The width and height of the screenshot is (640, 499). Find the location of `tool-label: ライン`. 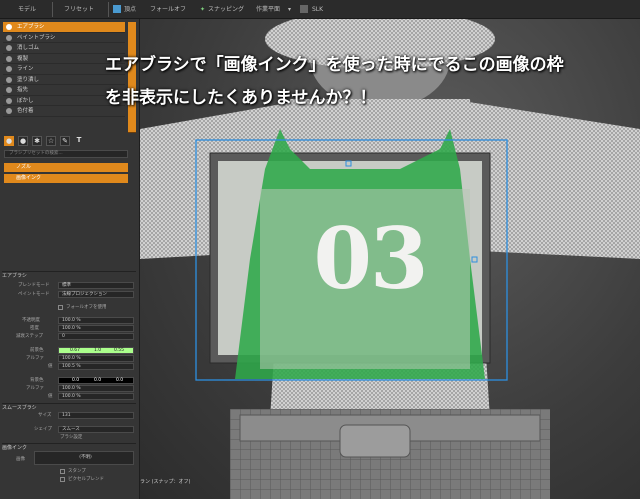

tool-label: ライン is located at coordinates (25, 69).